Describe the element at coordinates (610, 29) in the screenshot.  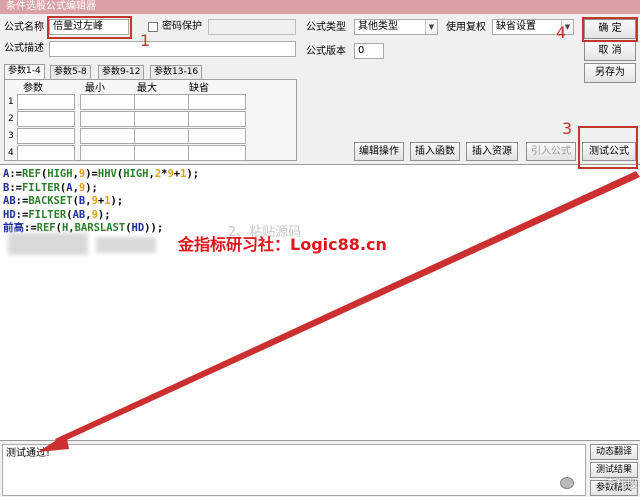
I see `highlight-box-confirm` at that location.